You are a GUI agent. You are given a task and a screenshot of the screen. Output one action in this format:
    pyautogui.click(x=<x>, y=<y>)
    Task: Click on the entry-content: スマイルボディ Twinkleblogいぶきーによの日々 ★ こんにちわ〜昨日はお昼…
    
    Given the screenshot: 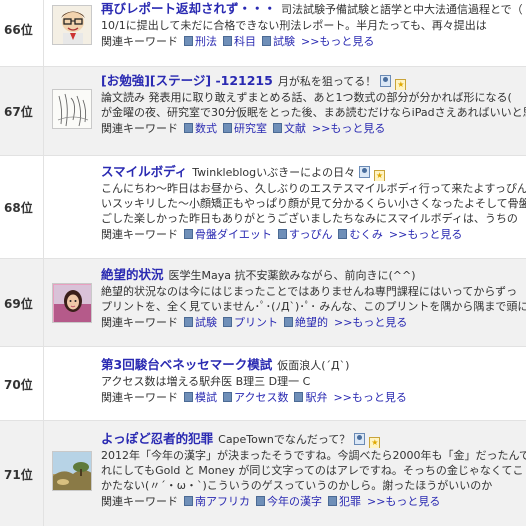 What is the action you would take?
    pyautogui.click(x=313, y=202)
    